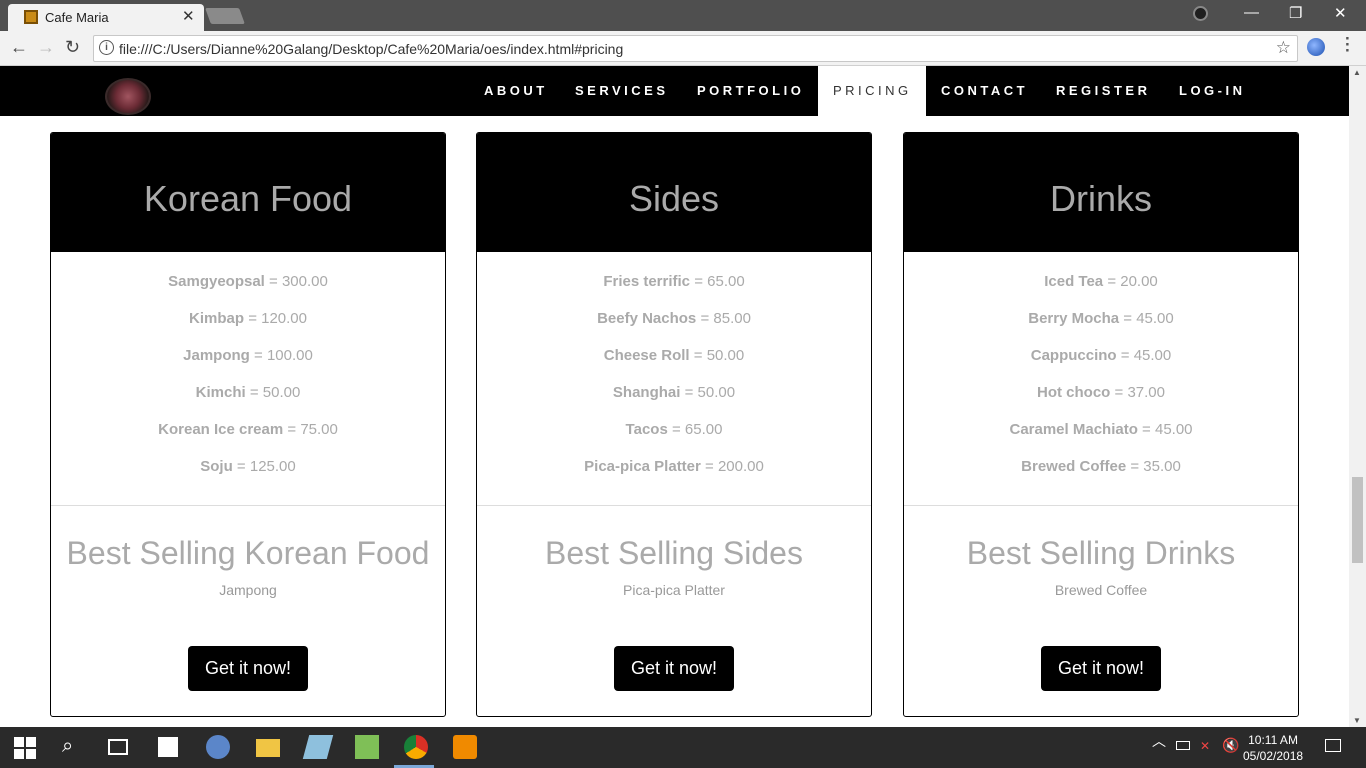 Image resolution: width=1366 pixels, height=768 pixels. I want to click on menu-item: Shanghai = 50.00, so click(674, 392).